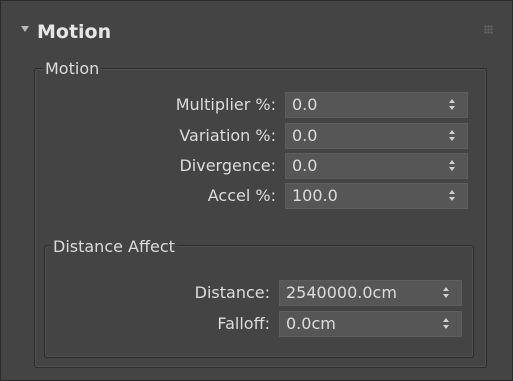 The height and width of the screenshot is (381, 513). Describe the element at coordinates (74, 32) in the screenshot. I see `rollout-title: Motion` at that location.